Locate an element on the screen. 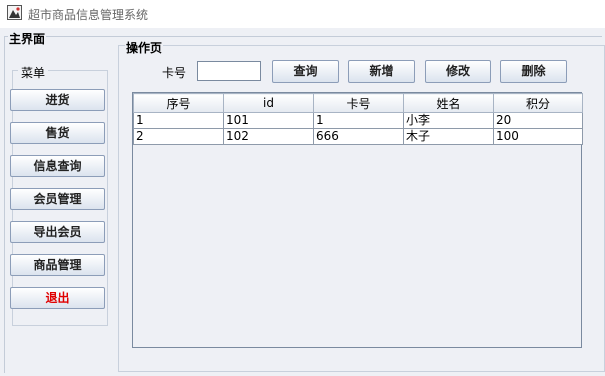 The width and height of the screenshot is (605, 376). table-cell: 101 is located at coordinates (268, 120).